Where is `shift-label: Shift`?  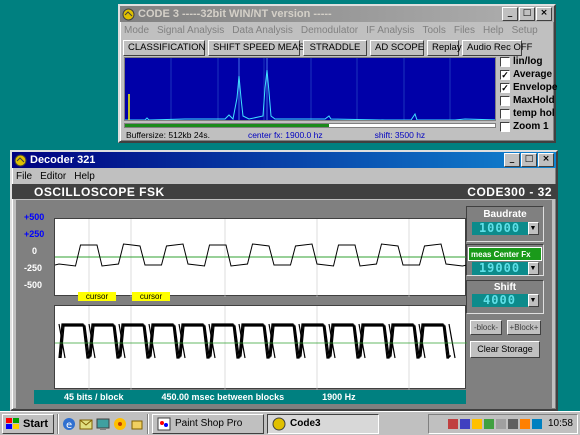
shift-label: Shift is located at coordinates (505, 287).